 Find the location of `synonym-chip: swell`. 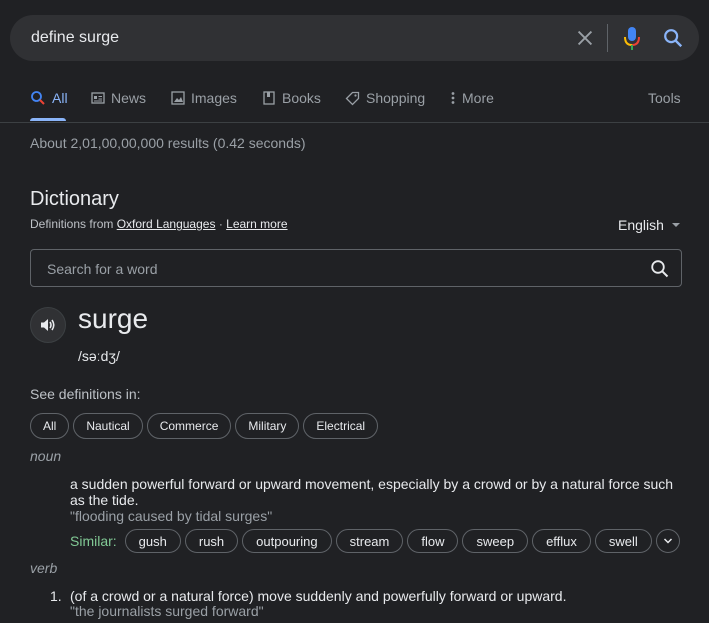

synonym-chip: swell is located at coordinates (623, 541).